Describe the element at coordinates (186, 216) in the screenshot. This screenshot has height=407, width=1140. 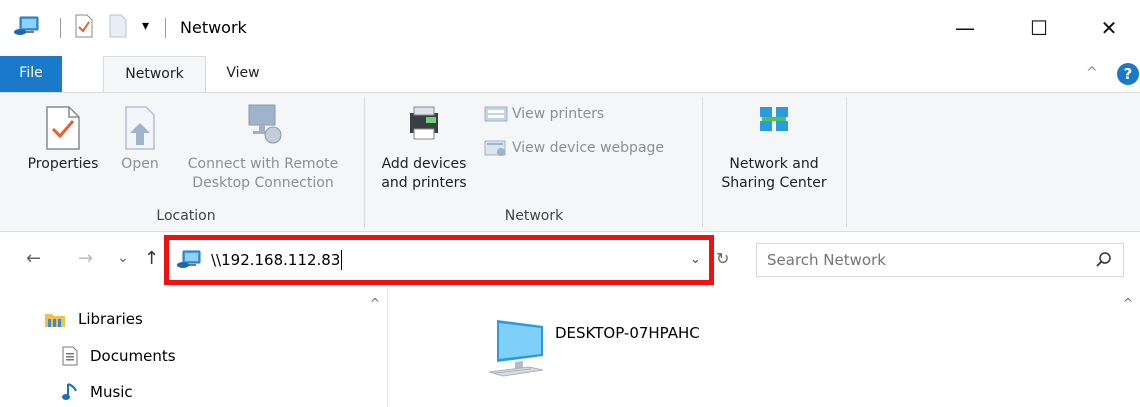
I see `location-group-label: Location` at that location.